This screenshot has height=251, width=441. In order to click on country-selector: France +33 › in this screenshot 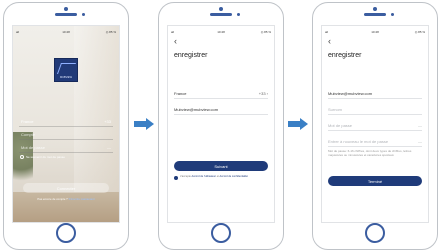, I will do `click(221, 93)`.